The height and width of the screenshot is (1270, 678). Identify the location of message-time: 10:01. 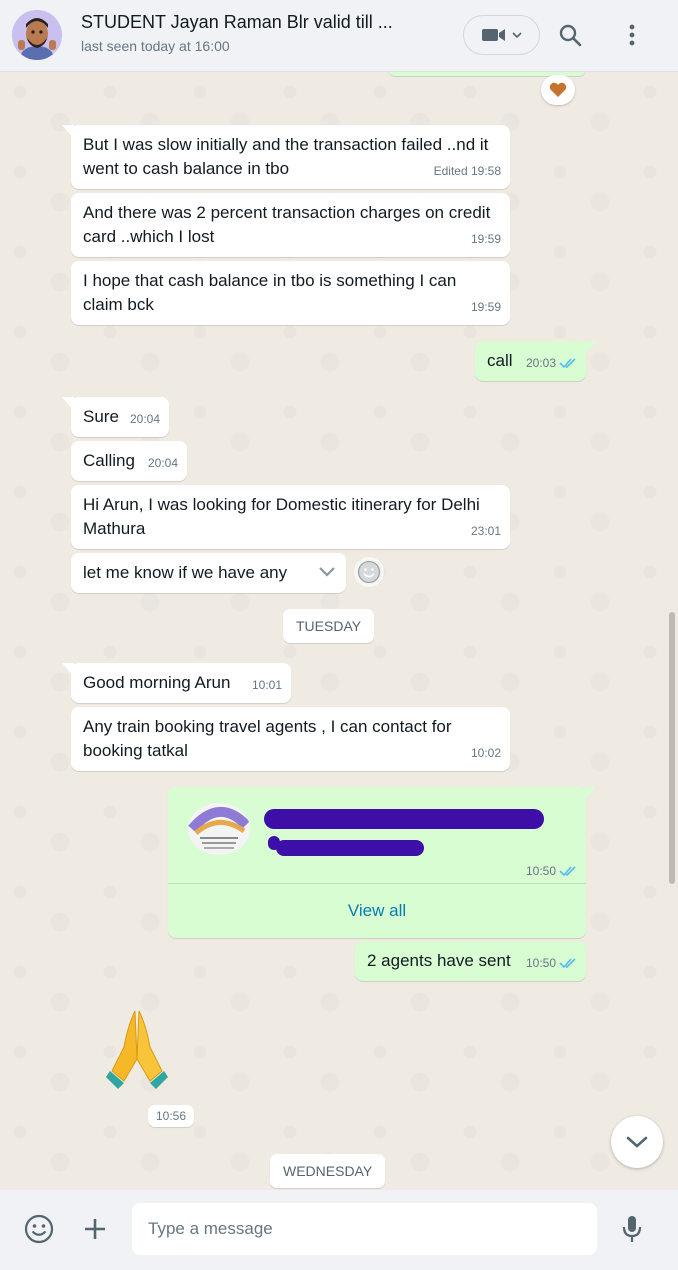
(266, 685).